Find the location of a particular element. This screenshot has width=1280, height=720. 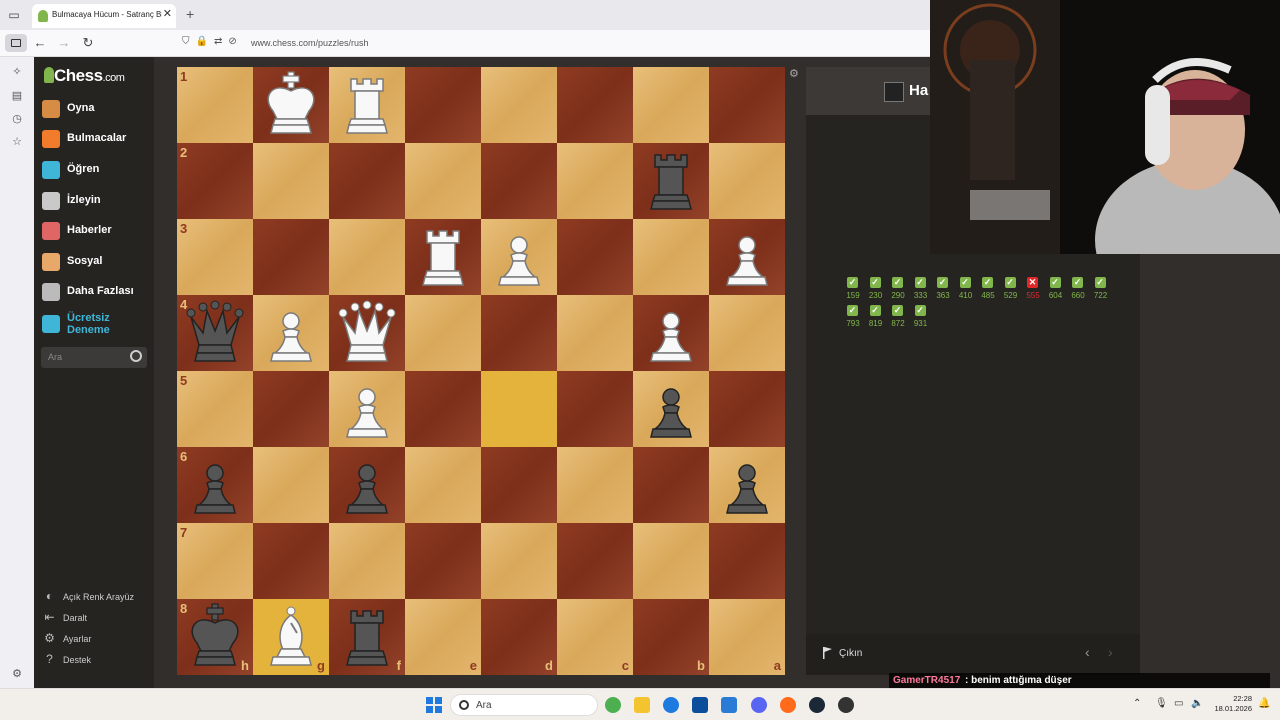

sidebar-search-input: Ara is located at coordinates (94, 357).